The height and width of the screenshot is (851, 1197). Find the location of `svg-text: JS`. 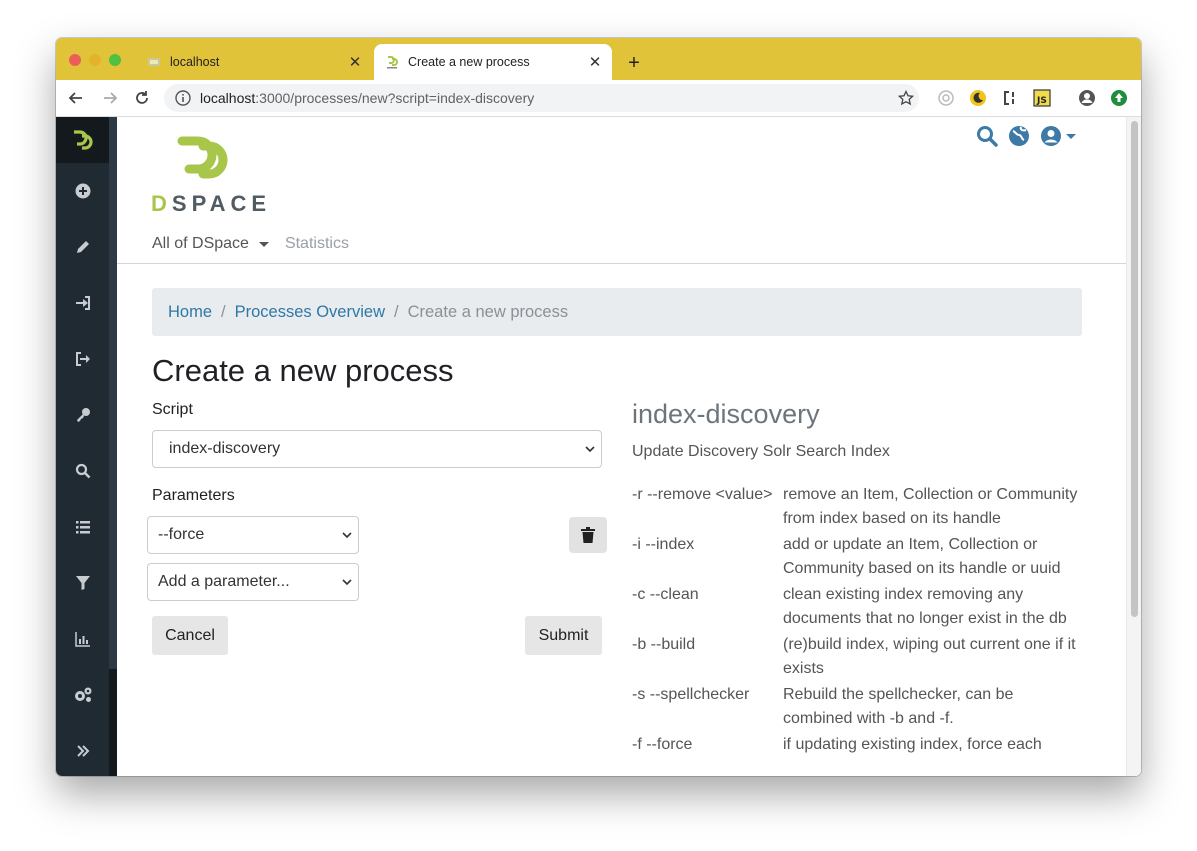

svg-text: JS is located at coordinates (1041, 101).